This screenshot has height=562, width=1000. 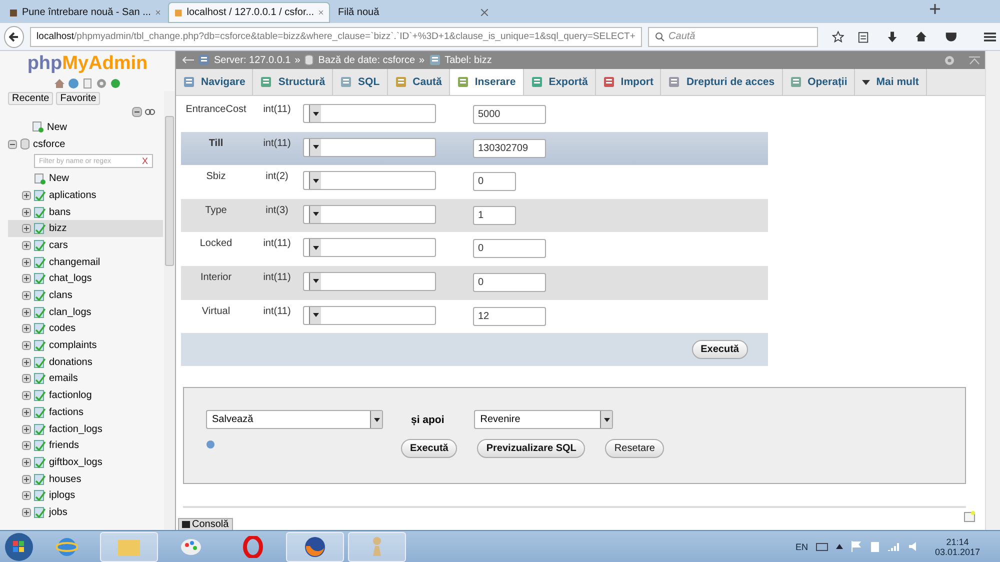 I want to click on tree-item-label: donations, so click(x=70, y=362).